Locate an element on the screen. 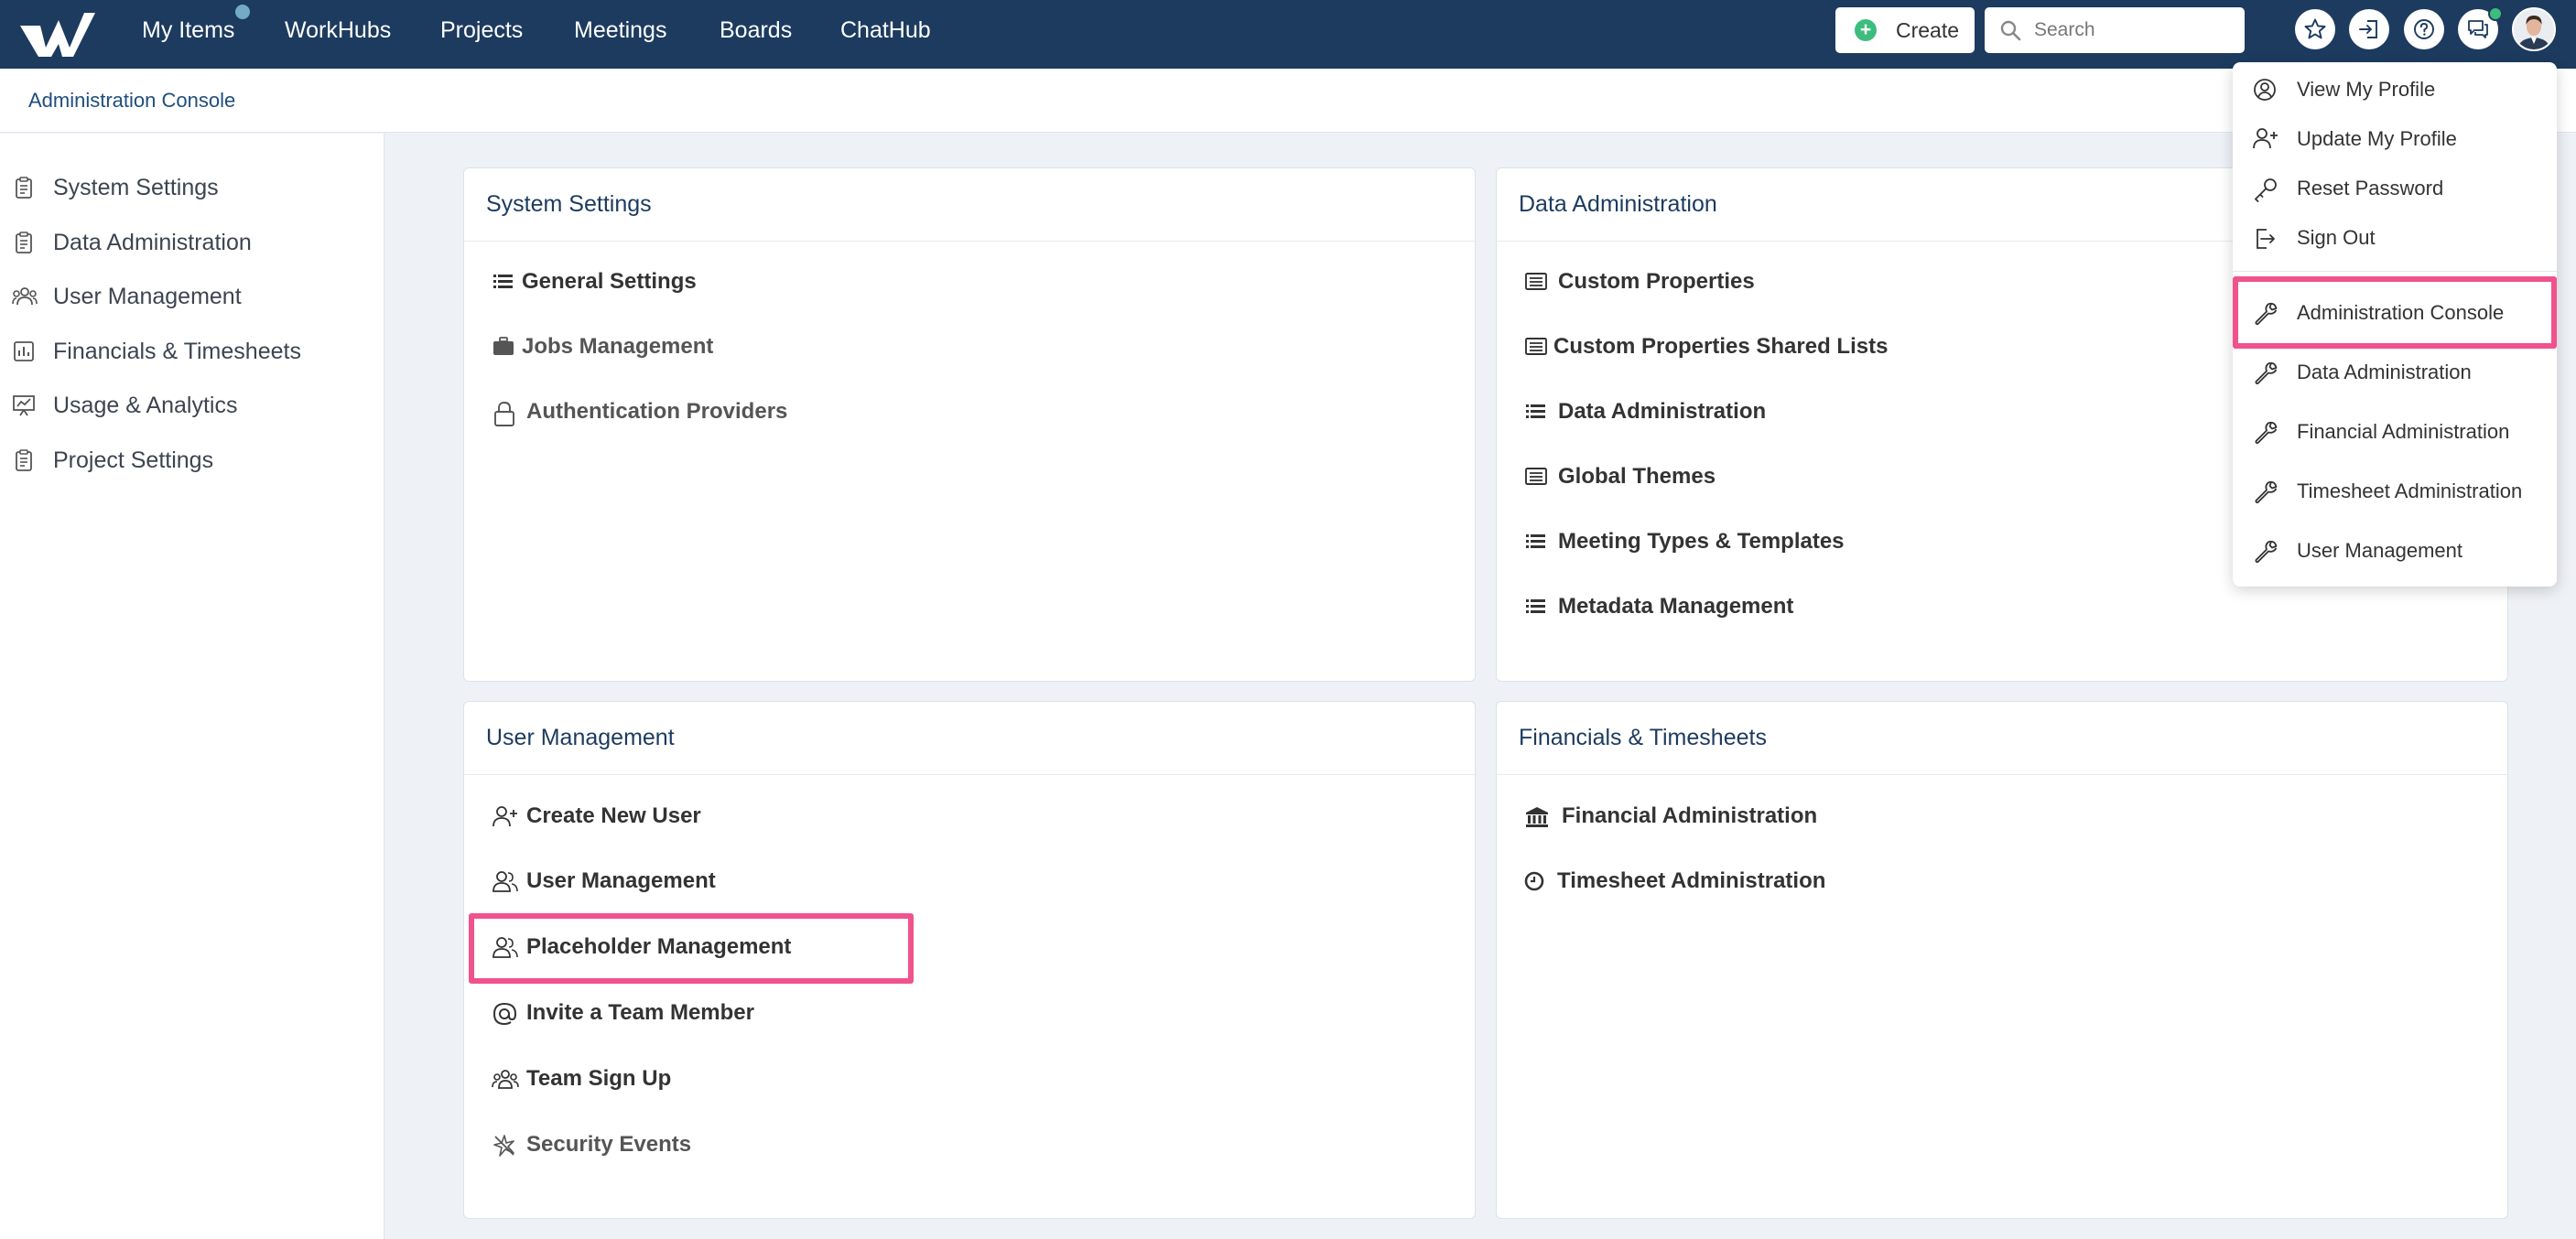 This screenshot has width=2576, height=1239. menu-item-label: View My Profile is located at coordinates (2366, 90).